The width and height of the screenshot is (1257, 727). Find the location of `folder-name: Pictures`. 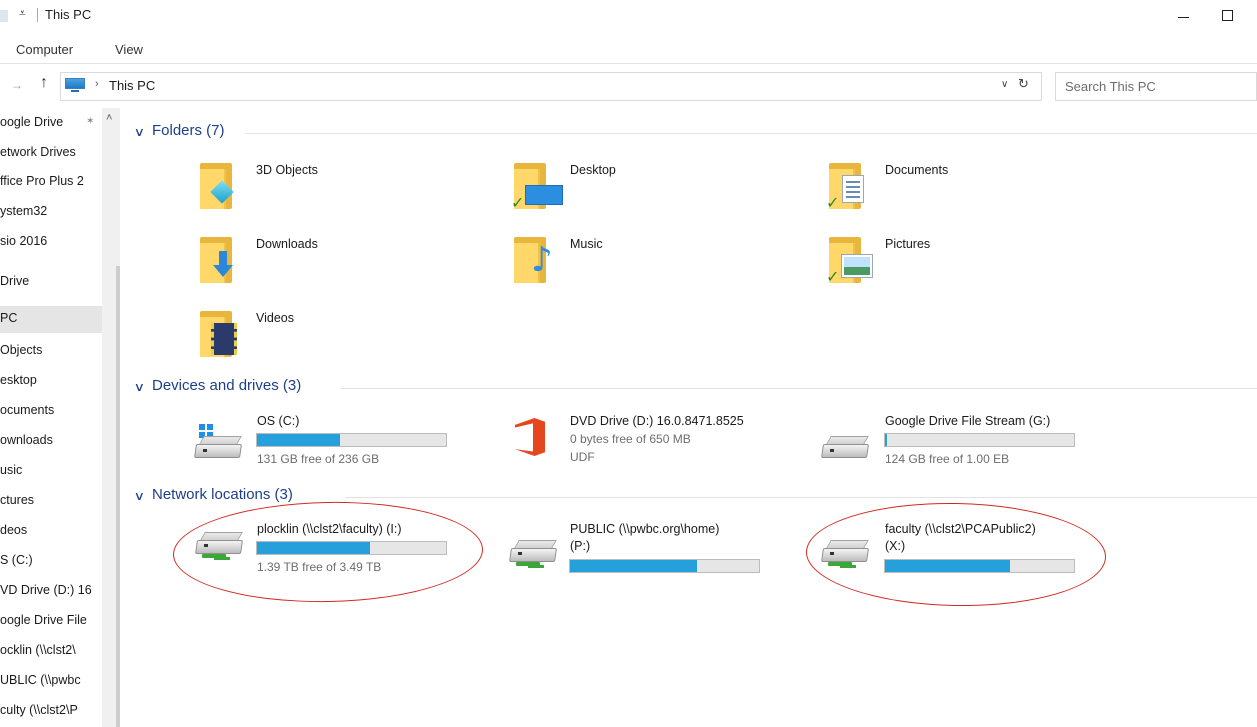

folder-name: Pictures is located at coordinates (908, 244).